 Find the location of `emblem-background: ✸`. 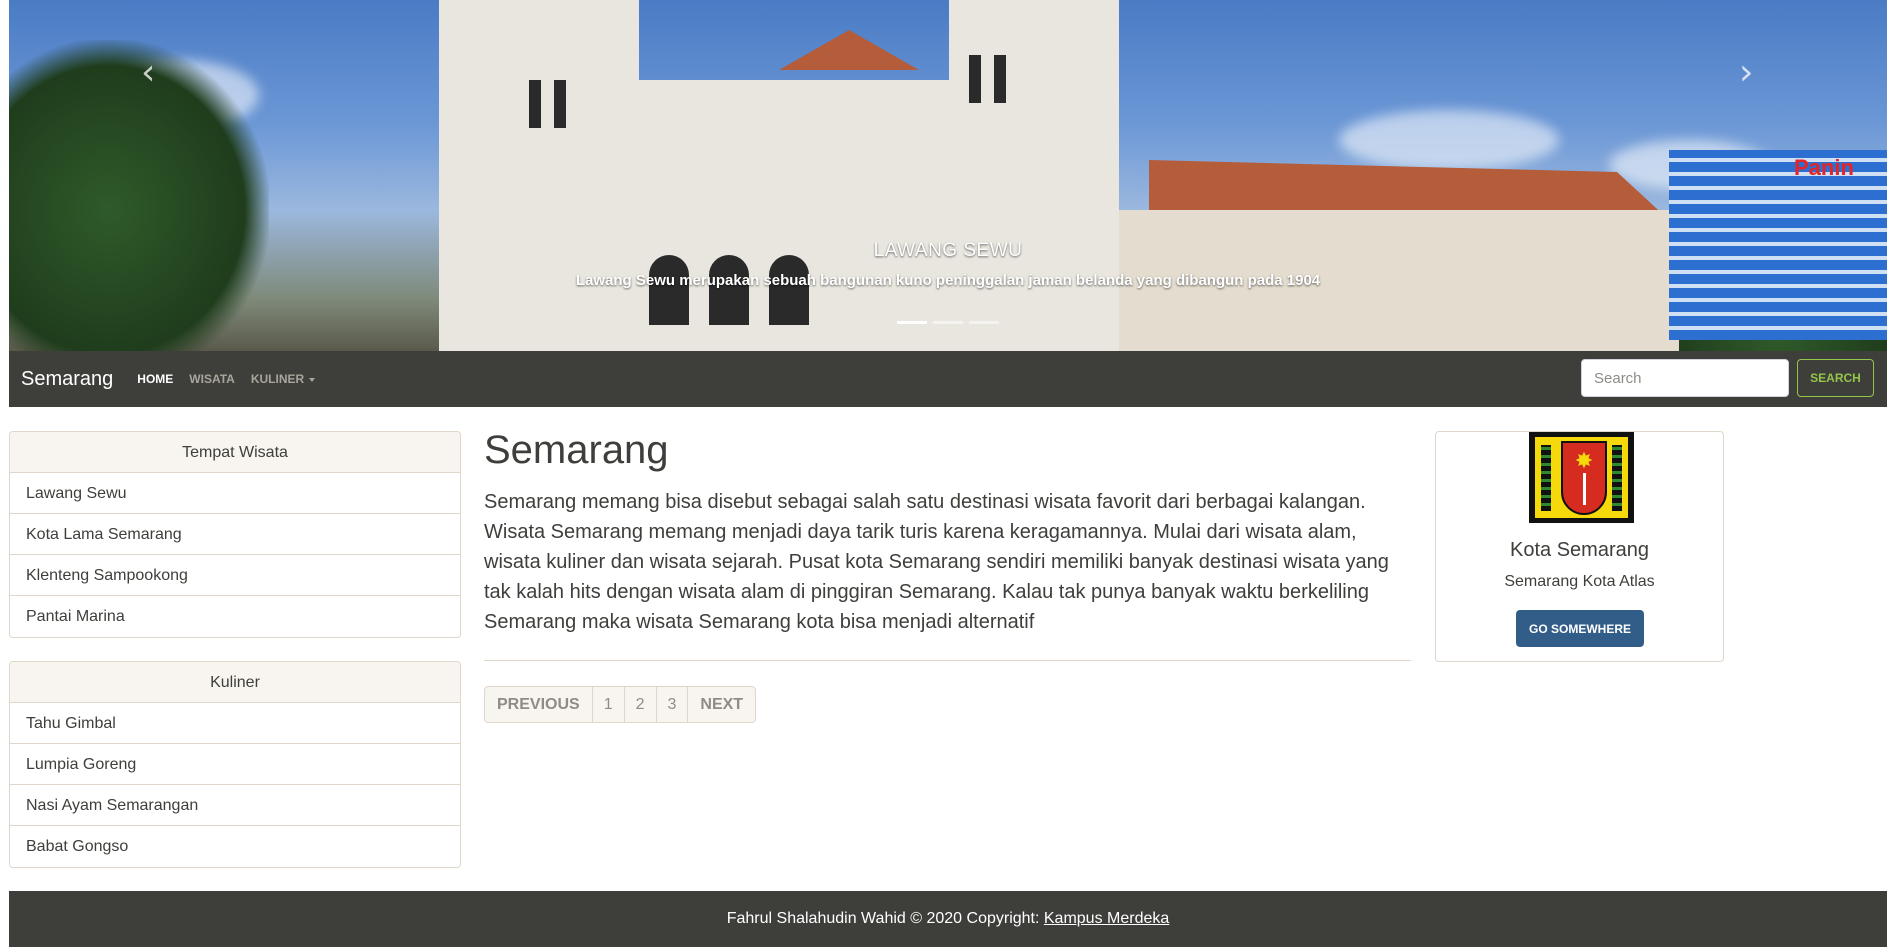

emblem-background: ✸ is located at coordinates (1581, 477).